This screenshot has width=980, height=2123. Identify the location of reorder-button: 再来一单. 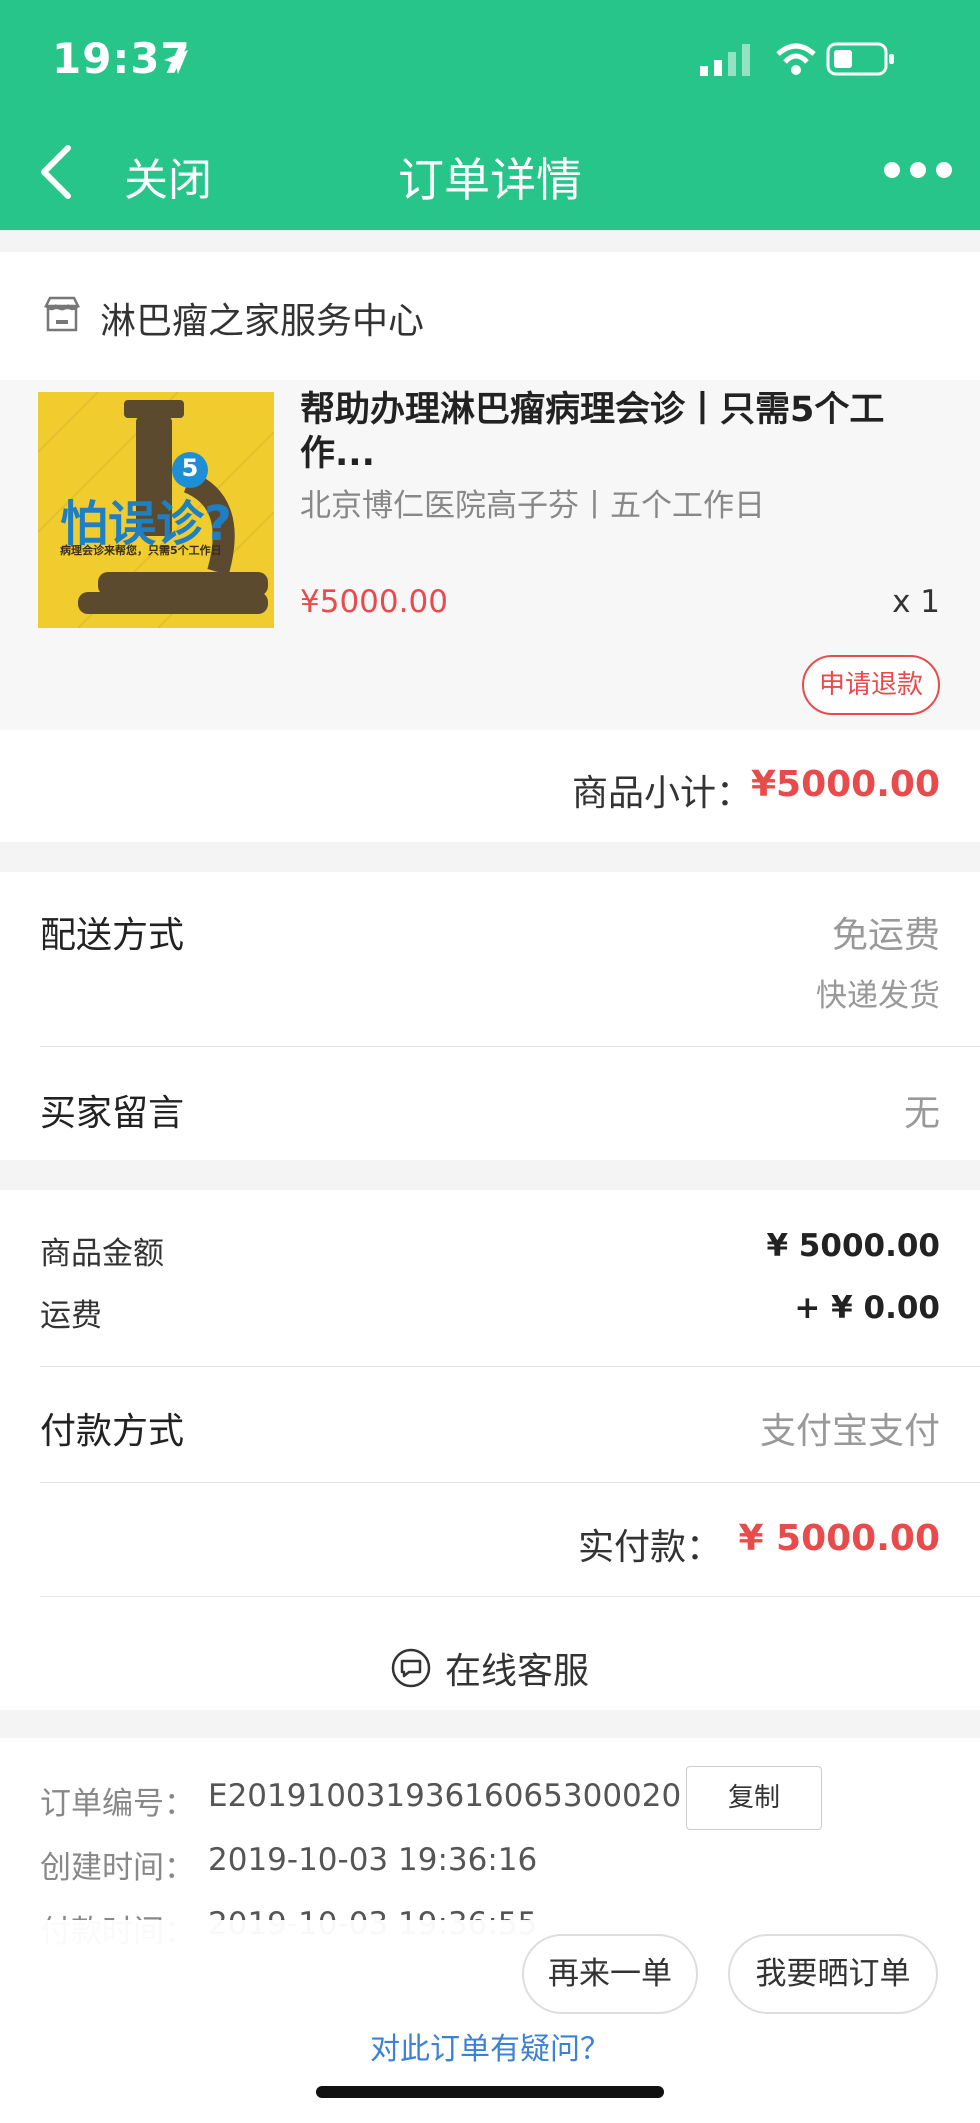
(610, 1974).